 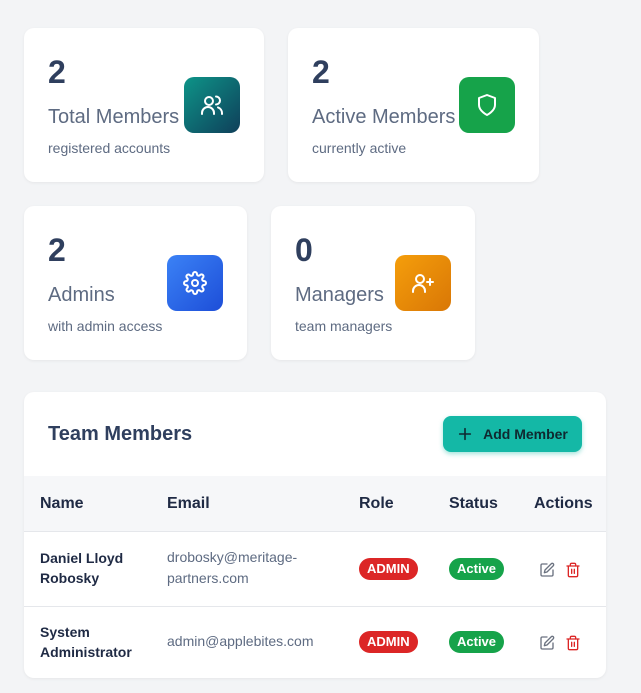 I want to click on stat-subtitle: currently active, so click(x=359, y=148).